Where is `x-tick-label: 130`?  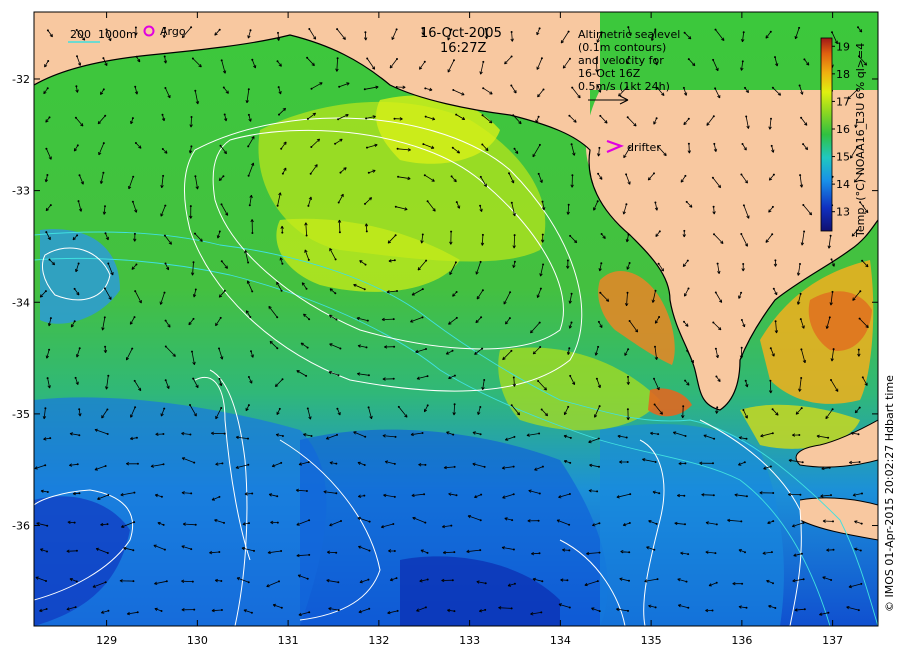
x-tick-label: 130 is located at coordinates (197, 640).